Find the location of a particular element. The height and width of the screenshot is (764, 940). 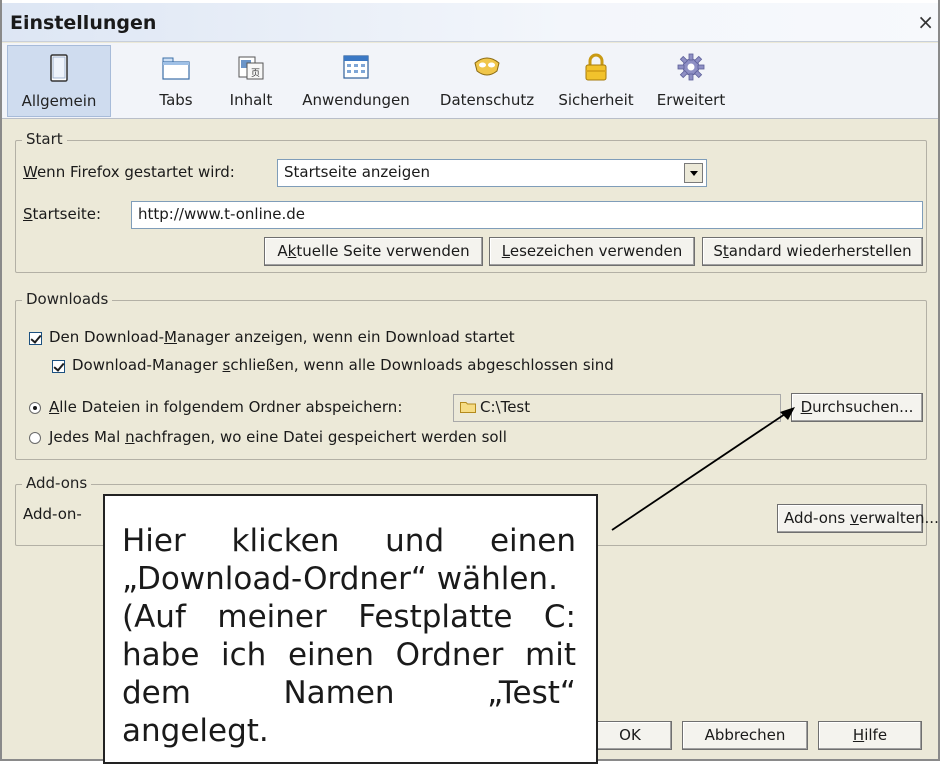

callout-line: angelegt. is located at coordinates (195, 731).